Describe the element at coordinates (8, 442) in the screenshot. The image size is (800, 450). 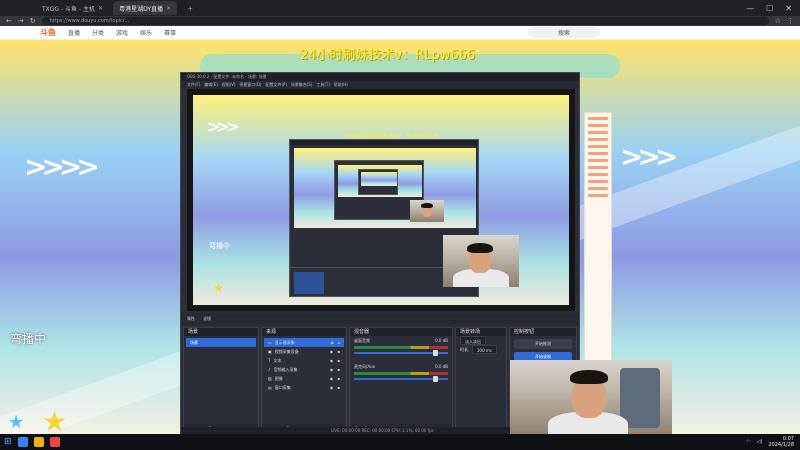
I see `windows-start-icon: ⊞` at that location.